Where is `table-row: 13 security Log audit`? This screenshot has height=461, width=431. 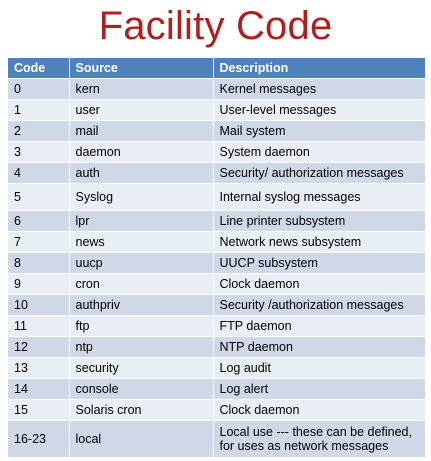 table-row: 13 security Log audit is located at coordinates (217, 368).